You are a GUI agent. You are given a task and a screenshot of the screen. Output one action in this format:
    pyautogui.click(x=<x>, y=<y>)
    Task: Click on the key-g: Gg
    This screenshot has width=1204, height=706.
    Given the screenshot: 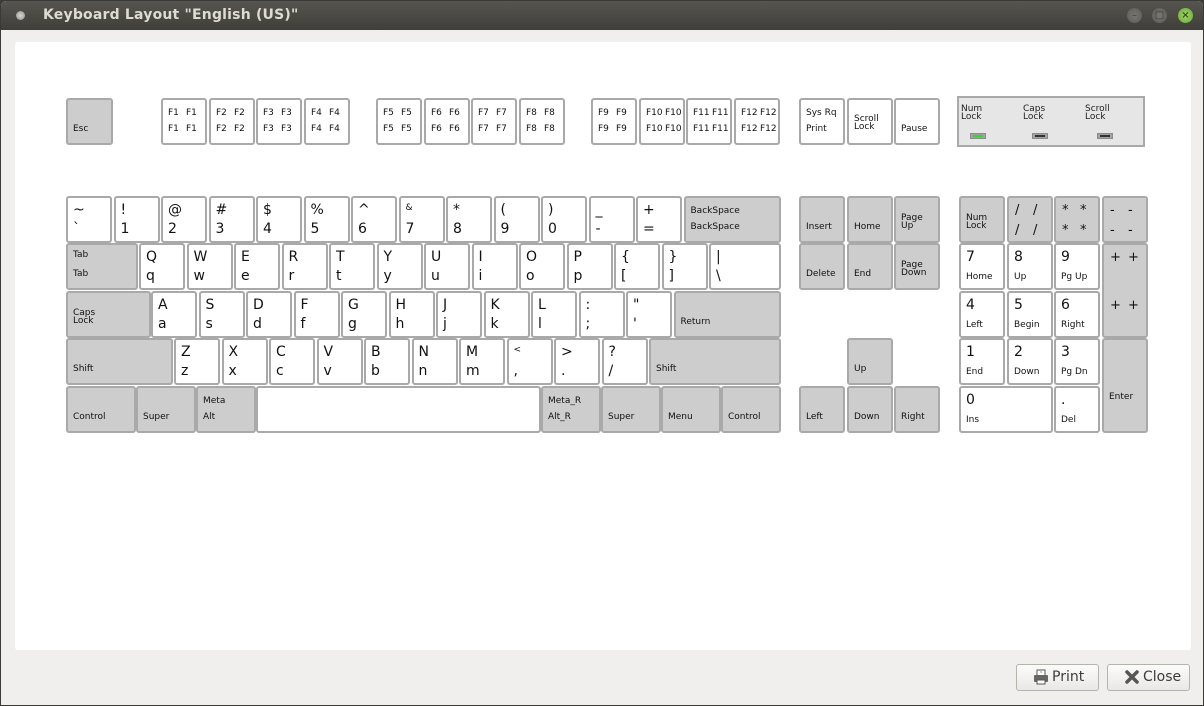 What is the action you would take?
    pyautogui.click(x=364, y=314)
    